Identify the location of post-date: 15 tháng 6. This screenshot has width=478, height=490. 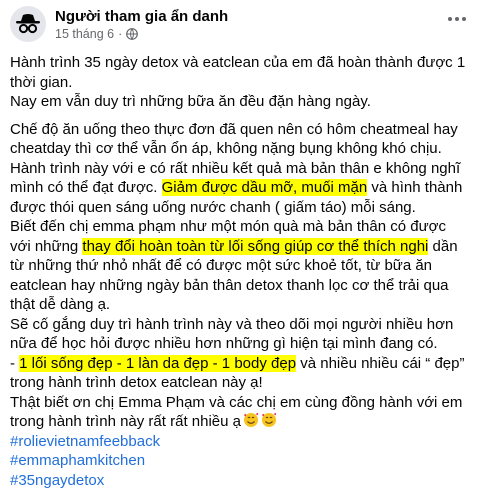
(84, 34).